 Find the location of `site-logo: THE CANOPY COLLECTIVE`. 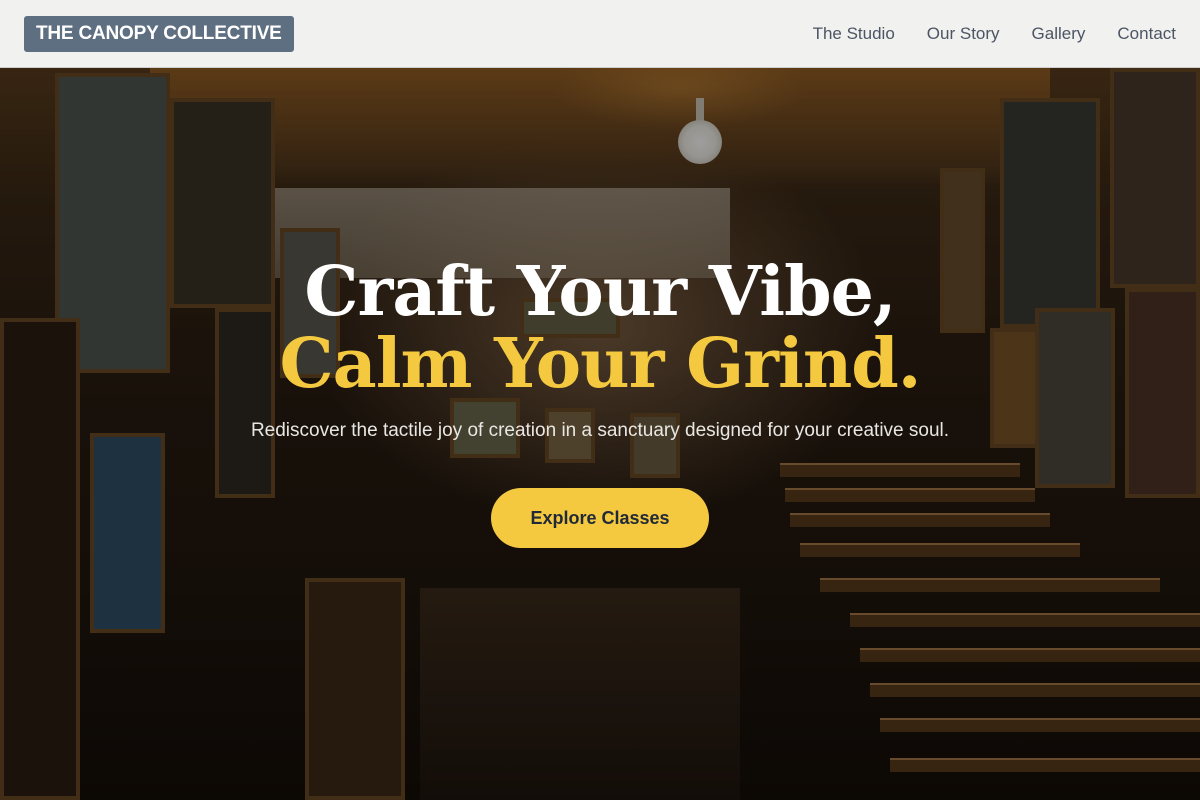

site-logo: THE CANOPY COLLECTIVE is located at coordinates (159, 34).